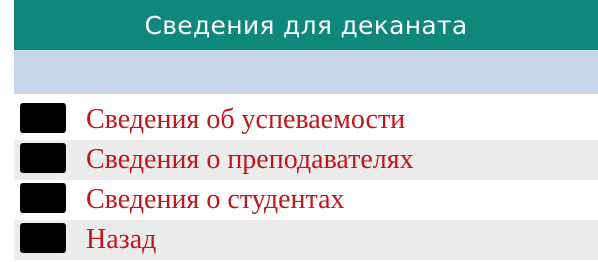 This screenshot has height=262, width=598. I want to click on left-margin, so click(7, 131).